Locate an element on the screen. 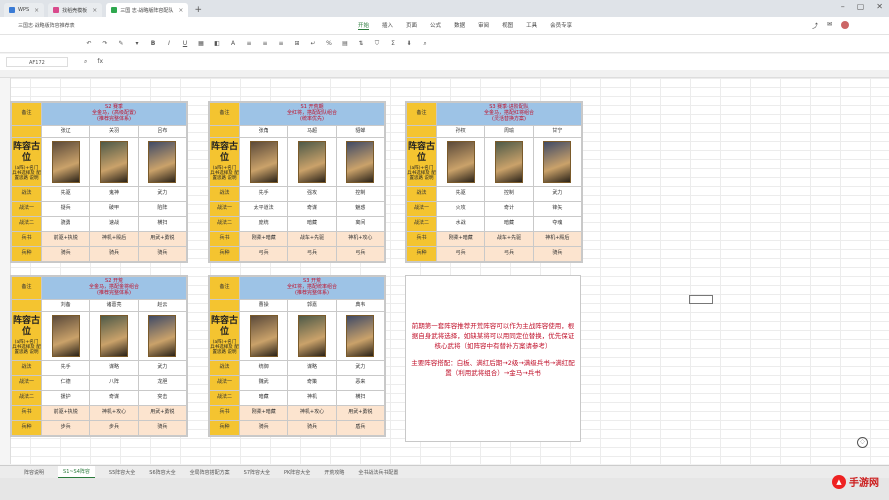 This screenshot has height=500, width=889. menu-tools: 工具 is located at coordinates (531, 25).